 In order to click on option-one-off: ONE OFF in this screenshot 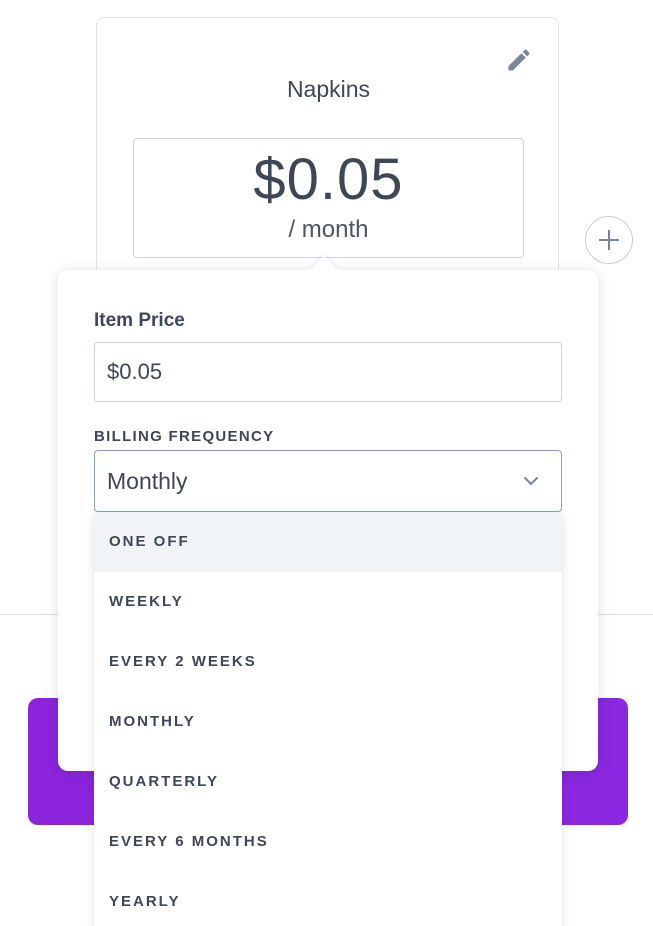, I will do `click(328, 542)`.